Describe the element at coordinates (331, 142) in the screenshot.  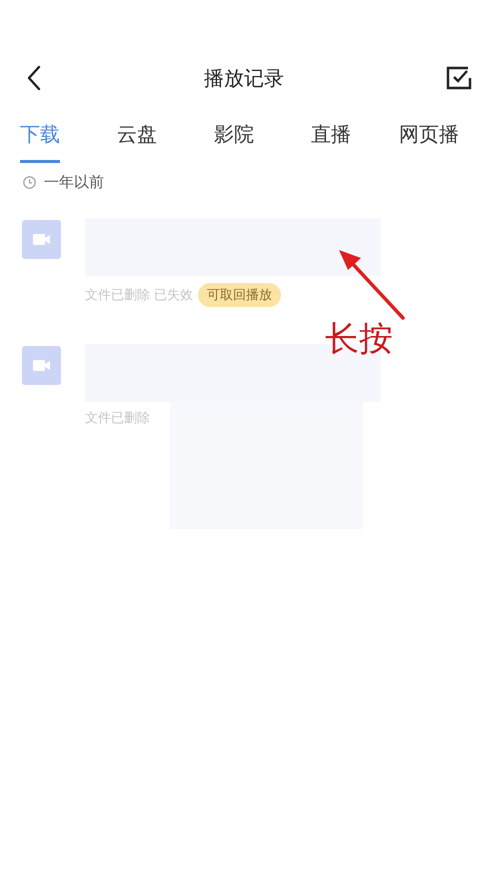
I see `tab: 直播` at that location.